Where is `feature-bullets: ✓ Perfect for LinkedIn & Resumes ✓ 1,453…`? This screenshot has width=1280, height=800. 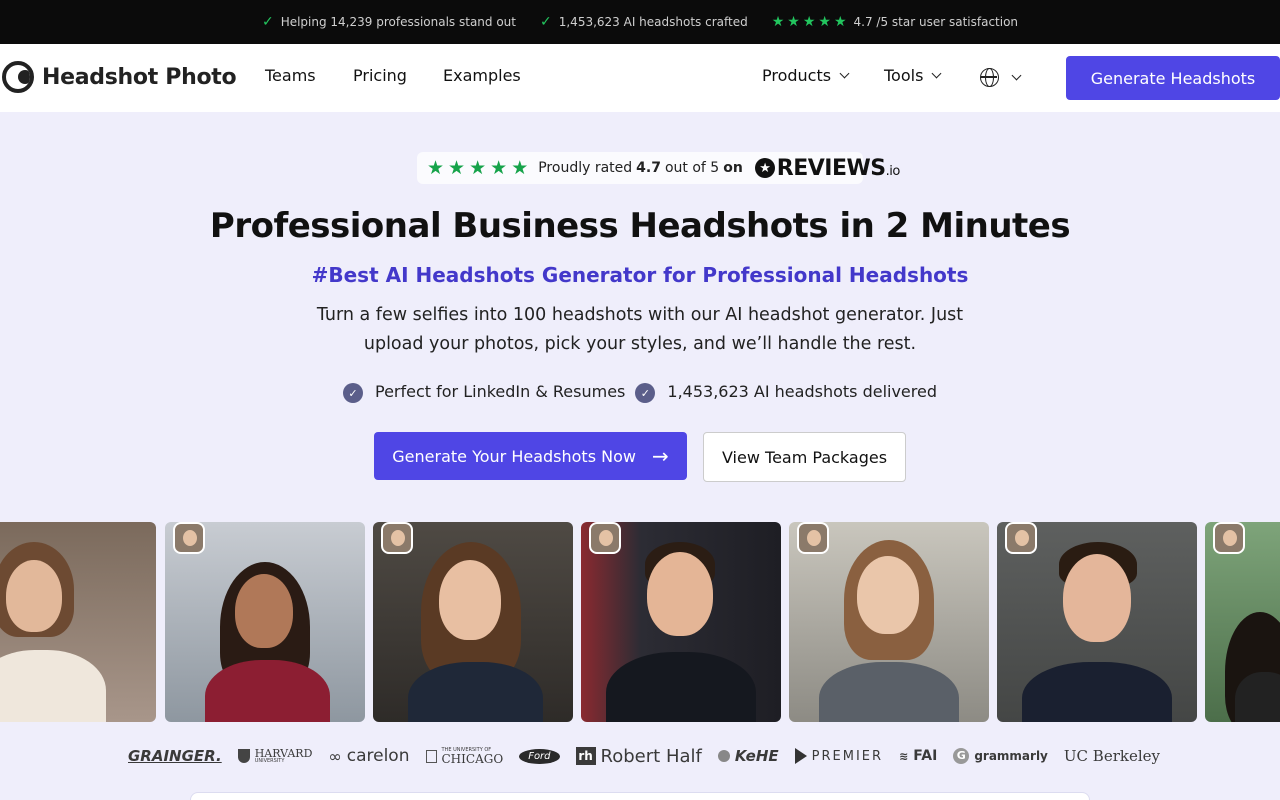
feature-bullets: ✓ Perfect for LinkedIn & Resumes ✓ 1,453… is located at coordinates (640, 391).